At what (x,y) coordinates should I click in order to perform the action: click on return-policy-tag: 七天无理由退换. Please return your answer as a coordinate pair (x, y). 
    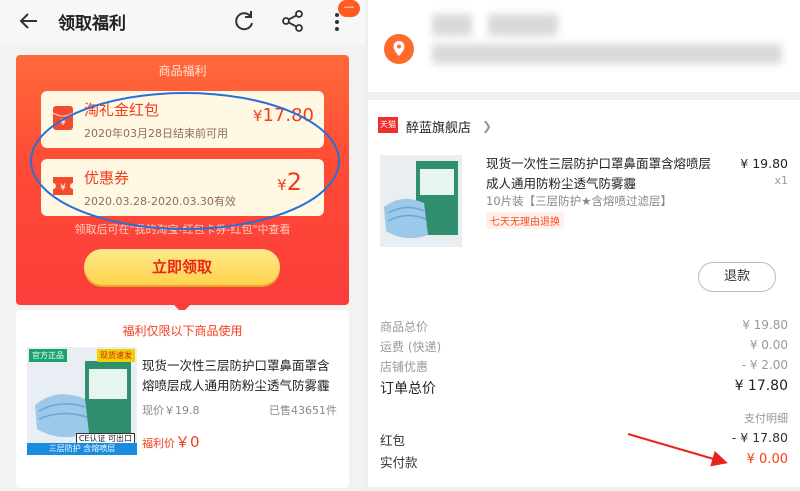
    Looking at the image, I should click on (525, 220).